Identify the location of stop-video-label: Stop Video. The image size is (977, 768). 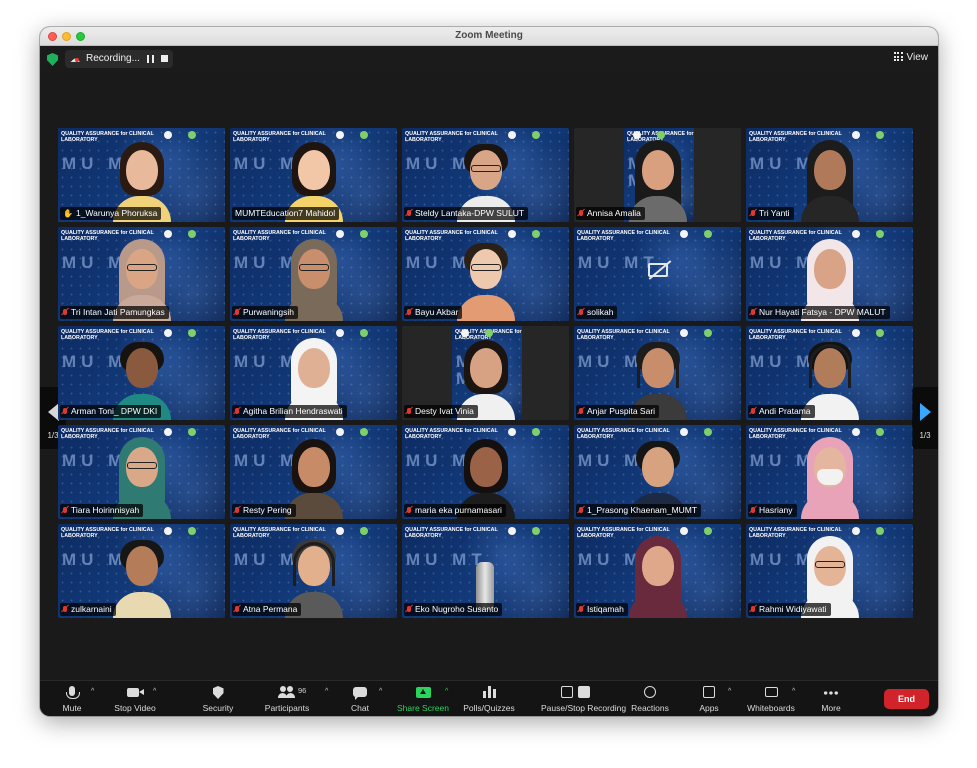
(135, 708).